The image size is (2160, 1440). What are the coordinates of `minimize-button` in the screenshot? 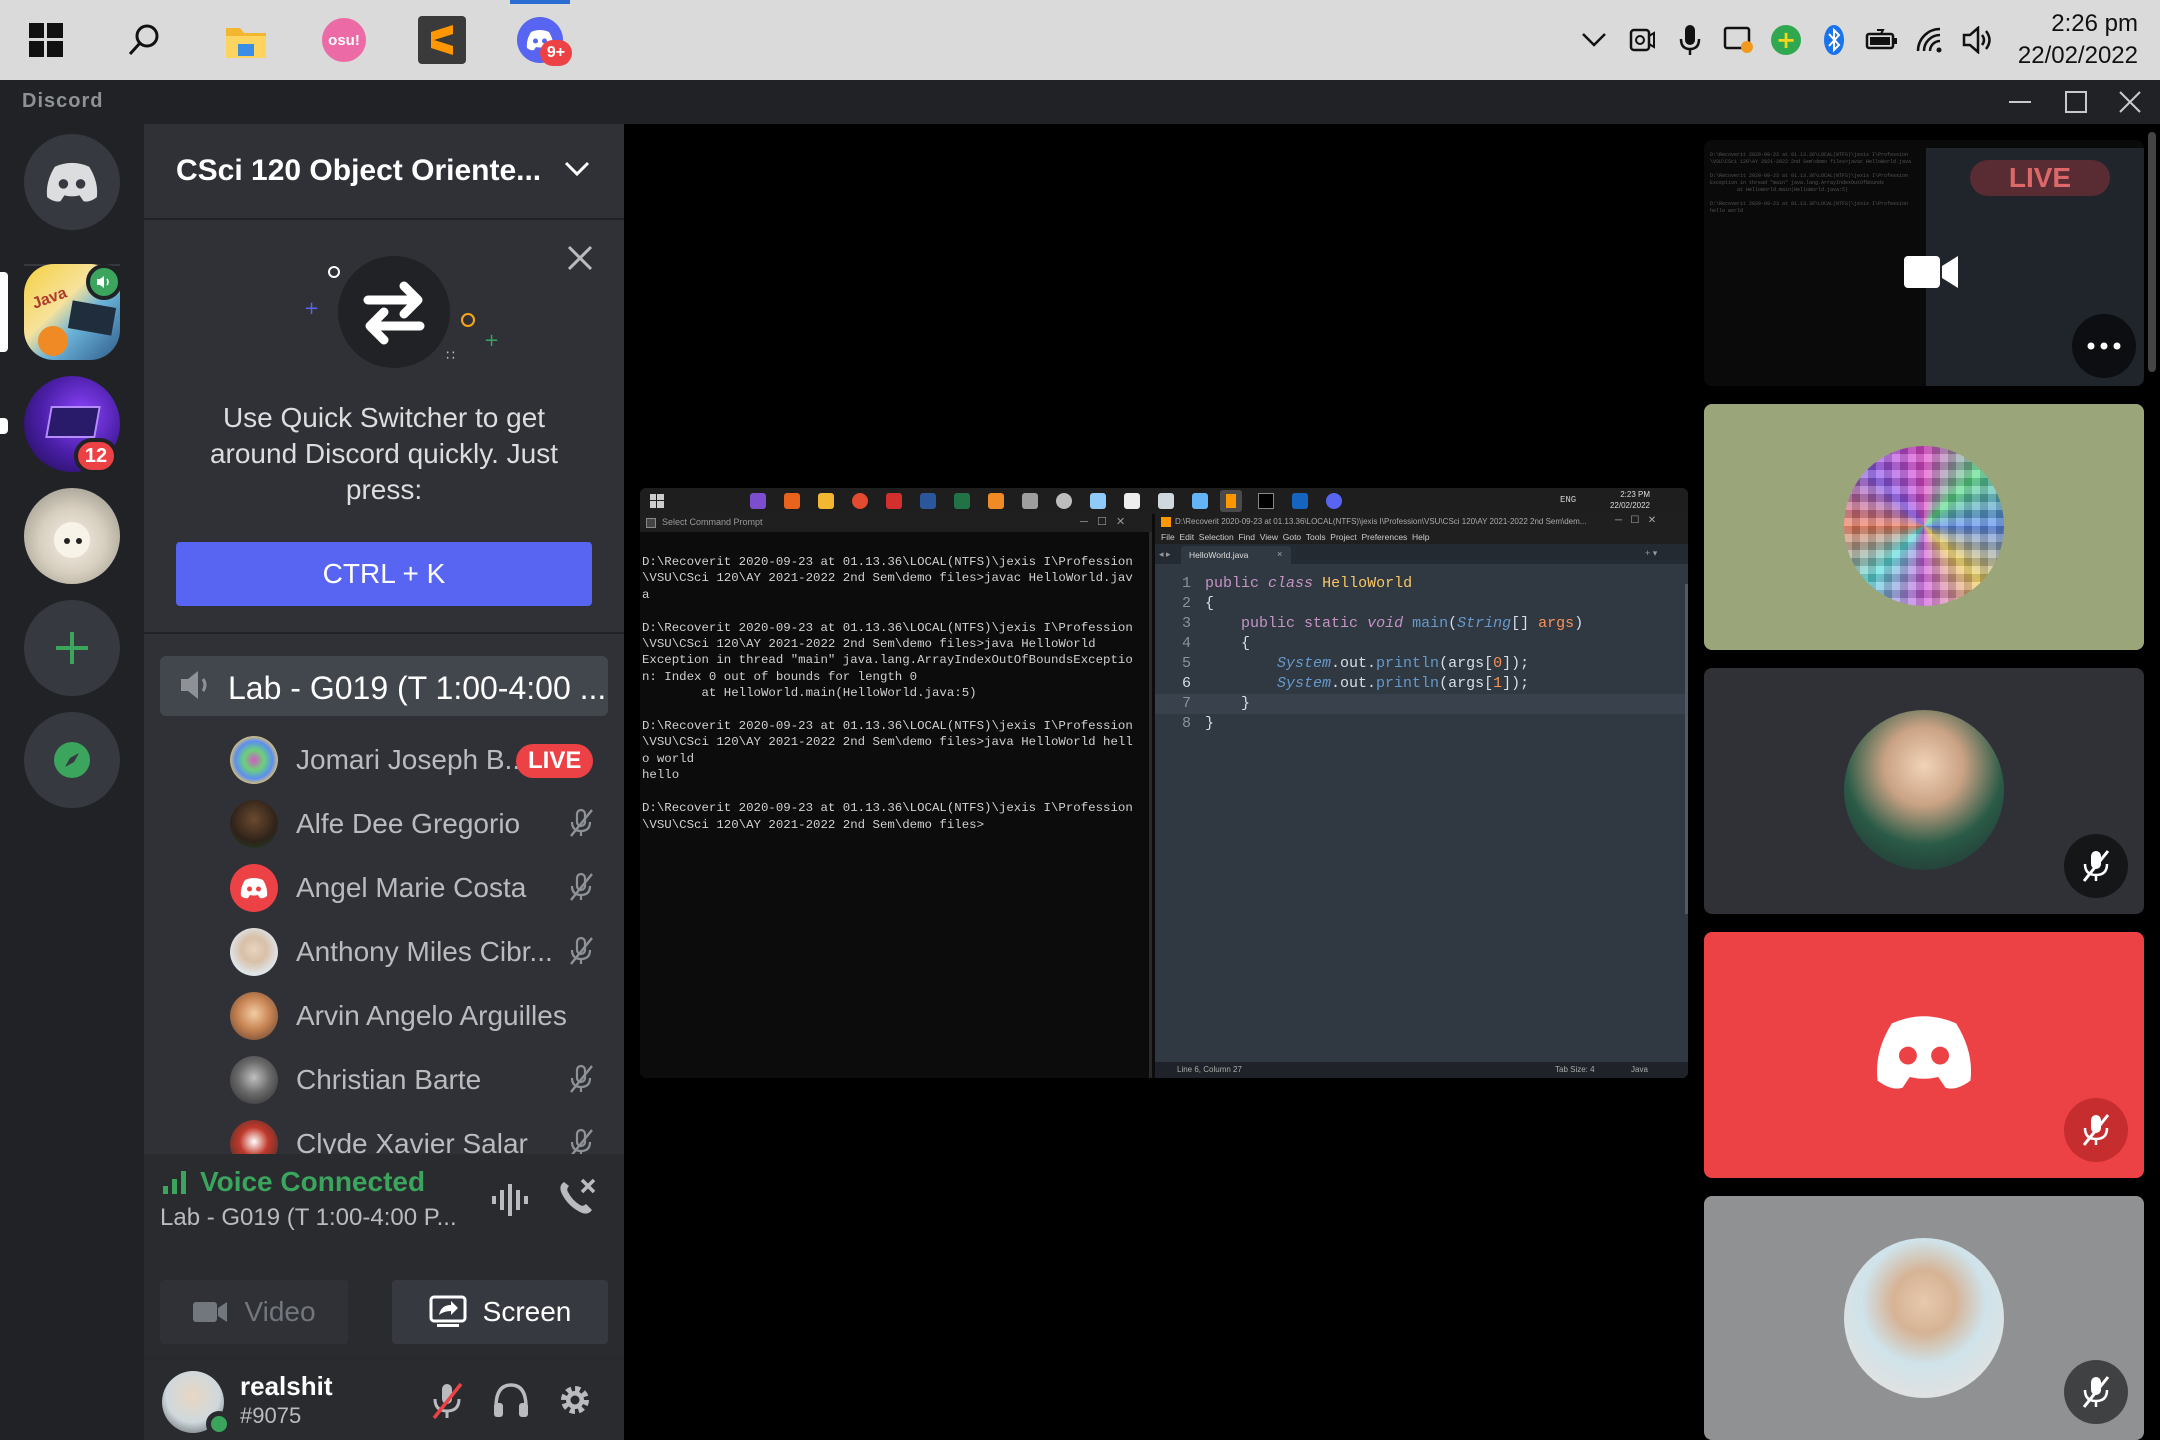 It's located at (2020, 102).